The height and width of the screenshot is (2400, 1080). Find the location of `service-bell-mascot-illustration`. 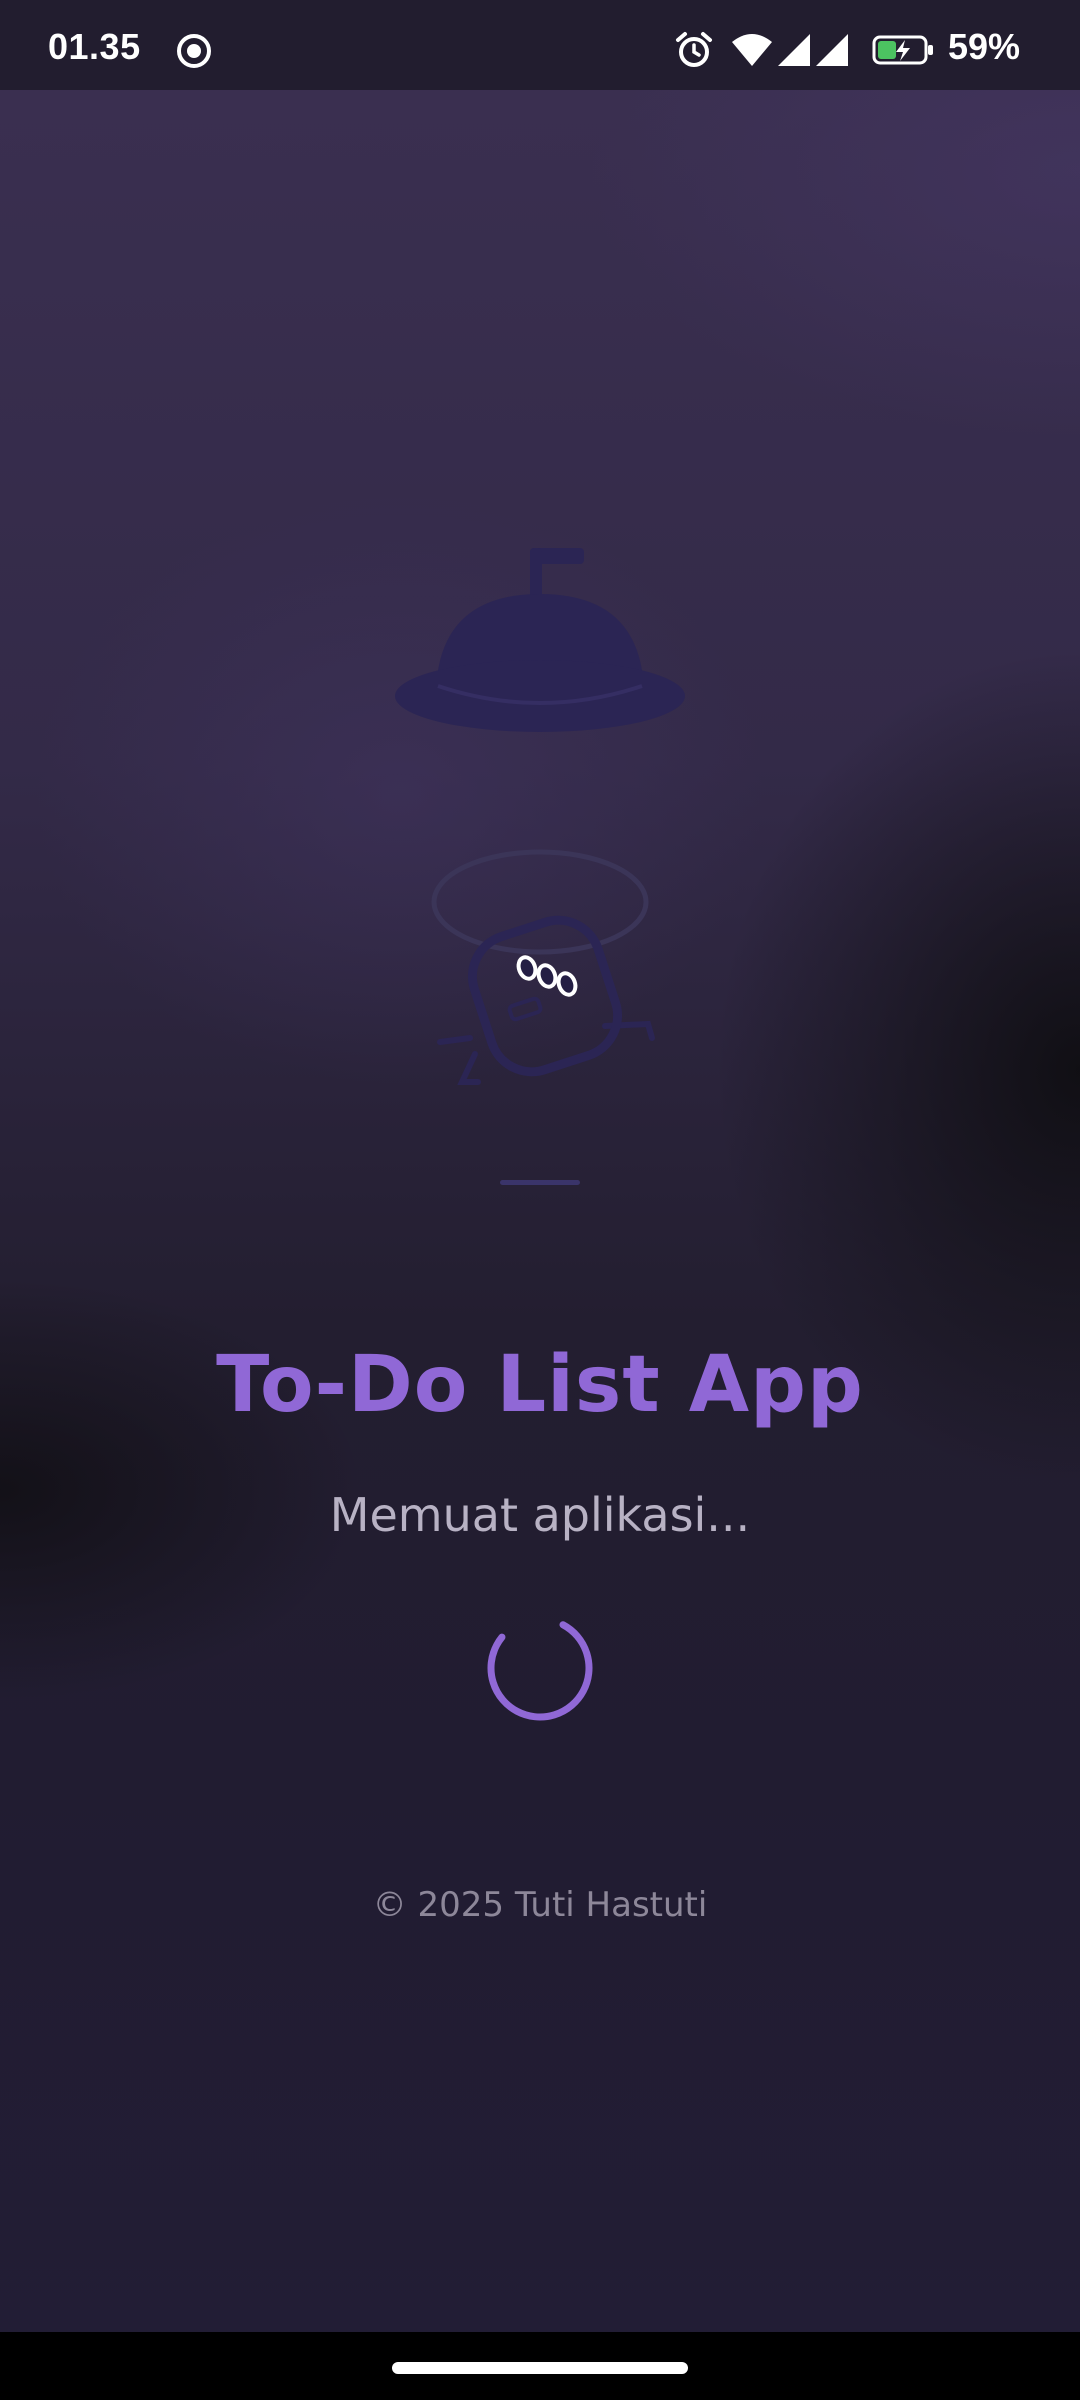

service-bell-mascot-illustration is located at coordinates (540, 866).